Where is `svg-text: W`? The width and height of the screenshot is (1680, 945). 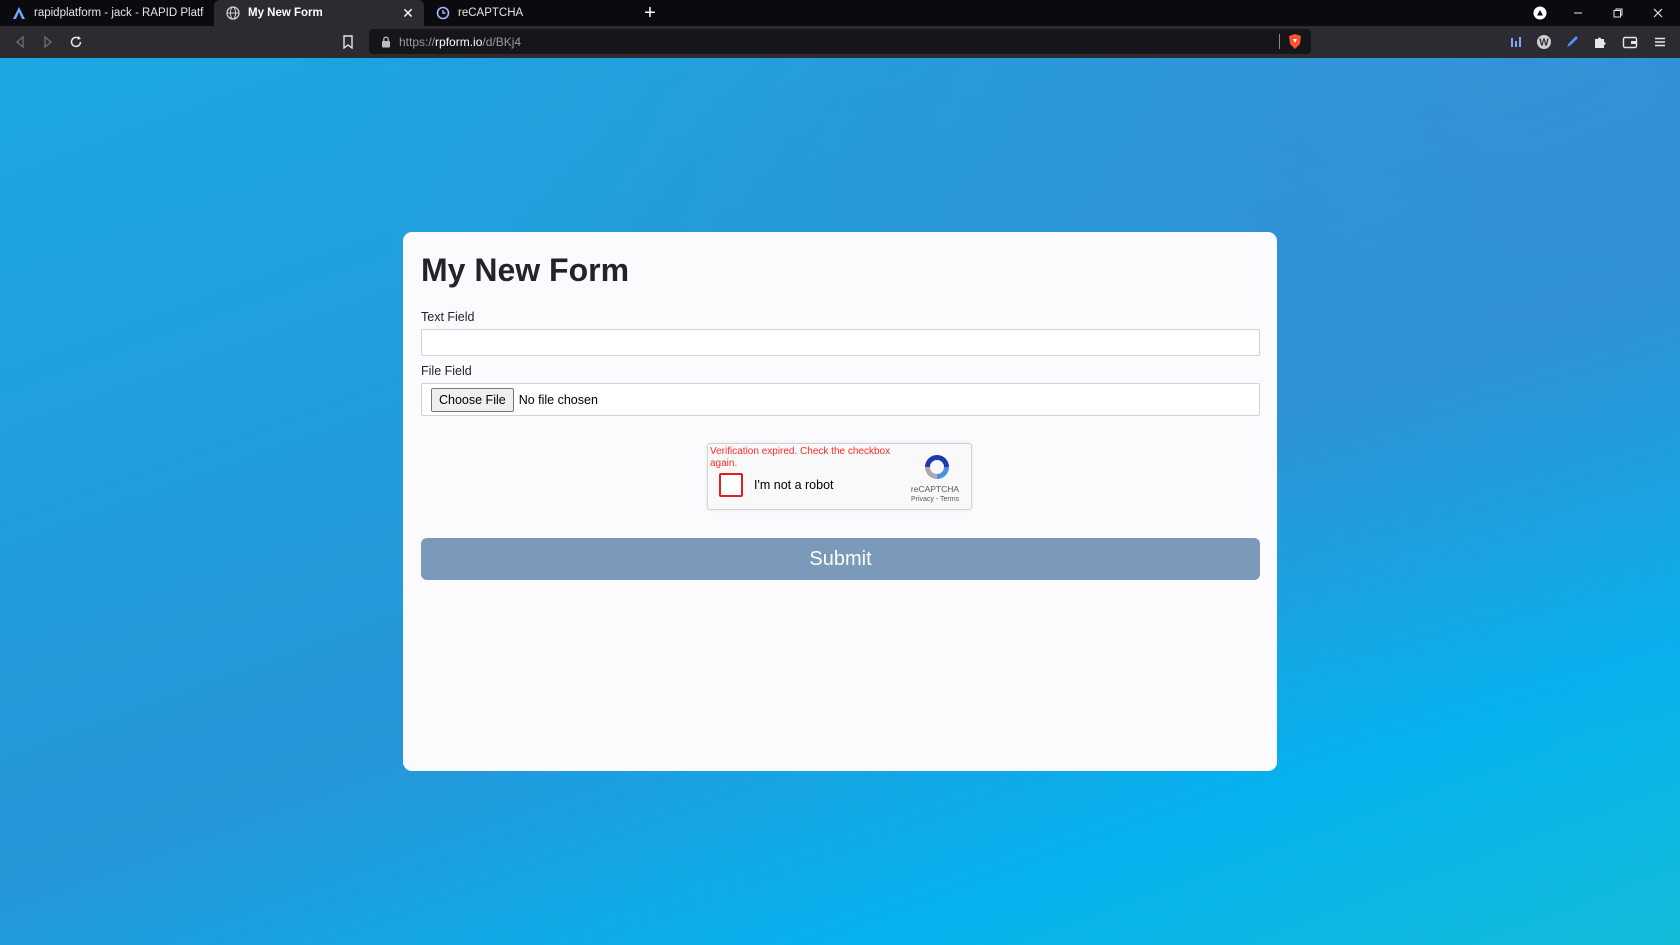 svg-text: W is located at coordinates (1544, 43).